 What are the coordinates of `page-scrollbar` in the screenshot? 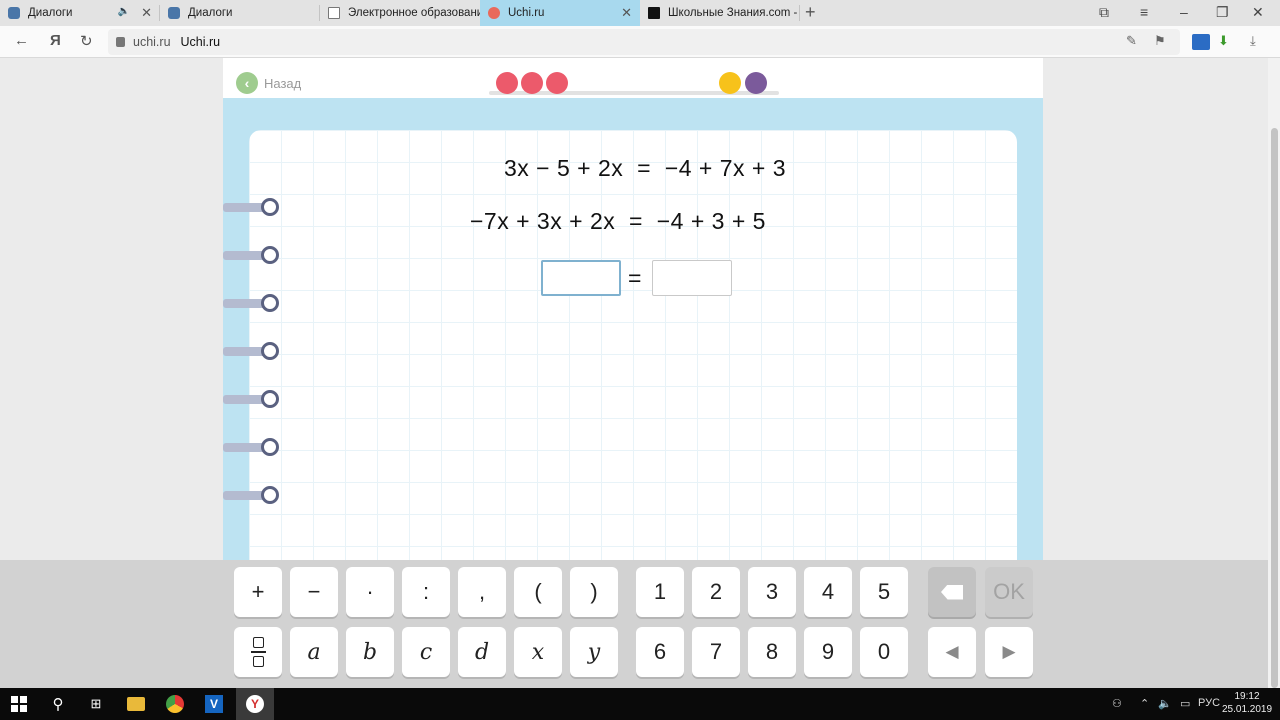 It's located at (1274, 373).